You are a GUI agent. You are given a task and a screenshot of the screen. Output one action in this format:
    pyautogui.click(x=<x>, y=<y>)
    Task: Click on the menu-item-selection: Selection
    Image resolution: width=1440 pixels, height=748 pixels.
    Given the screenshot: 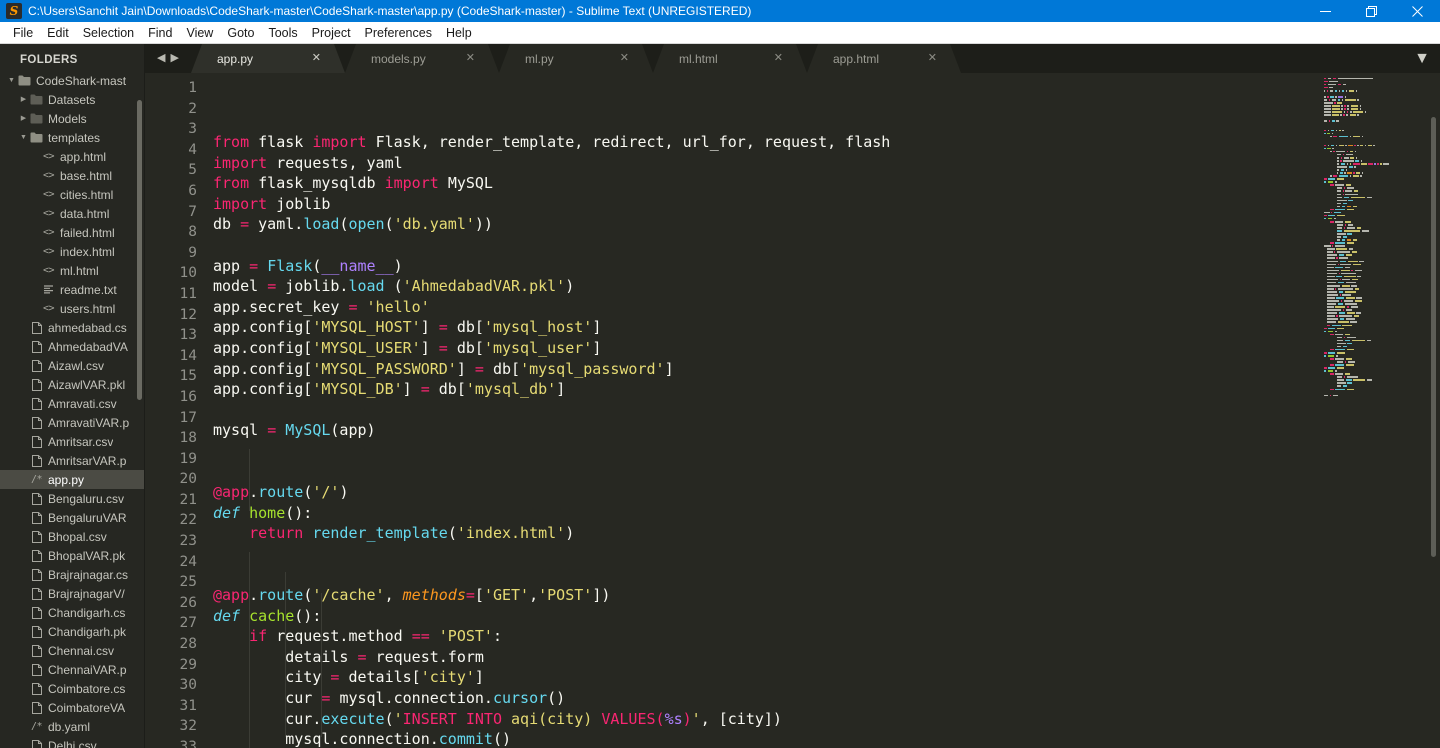 What is the action you would take?
    pyautogui.click(x=108, y=33)
    